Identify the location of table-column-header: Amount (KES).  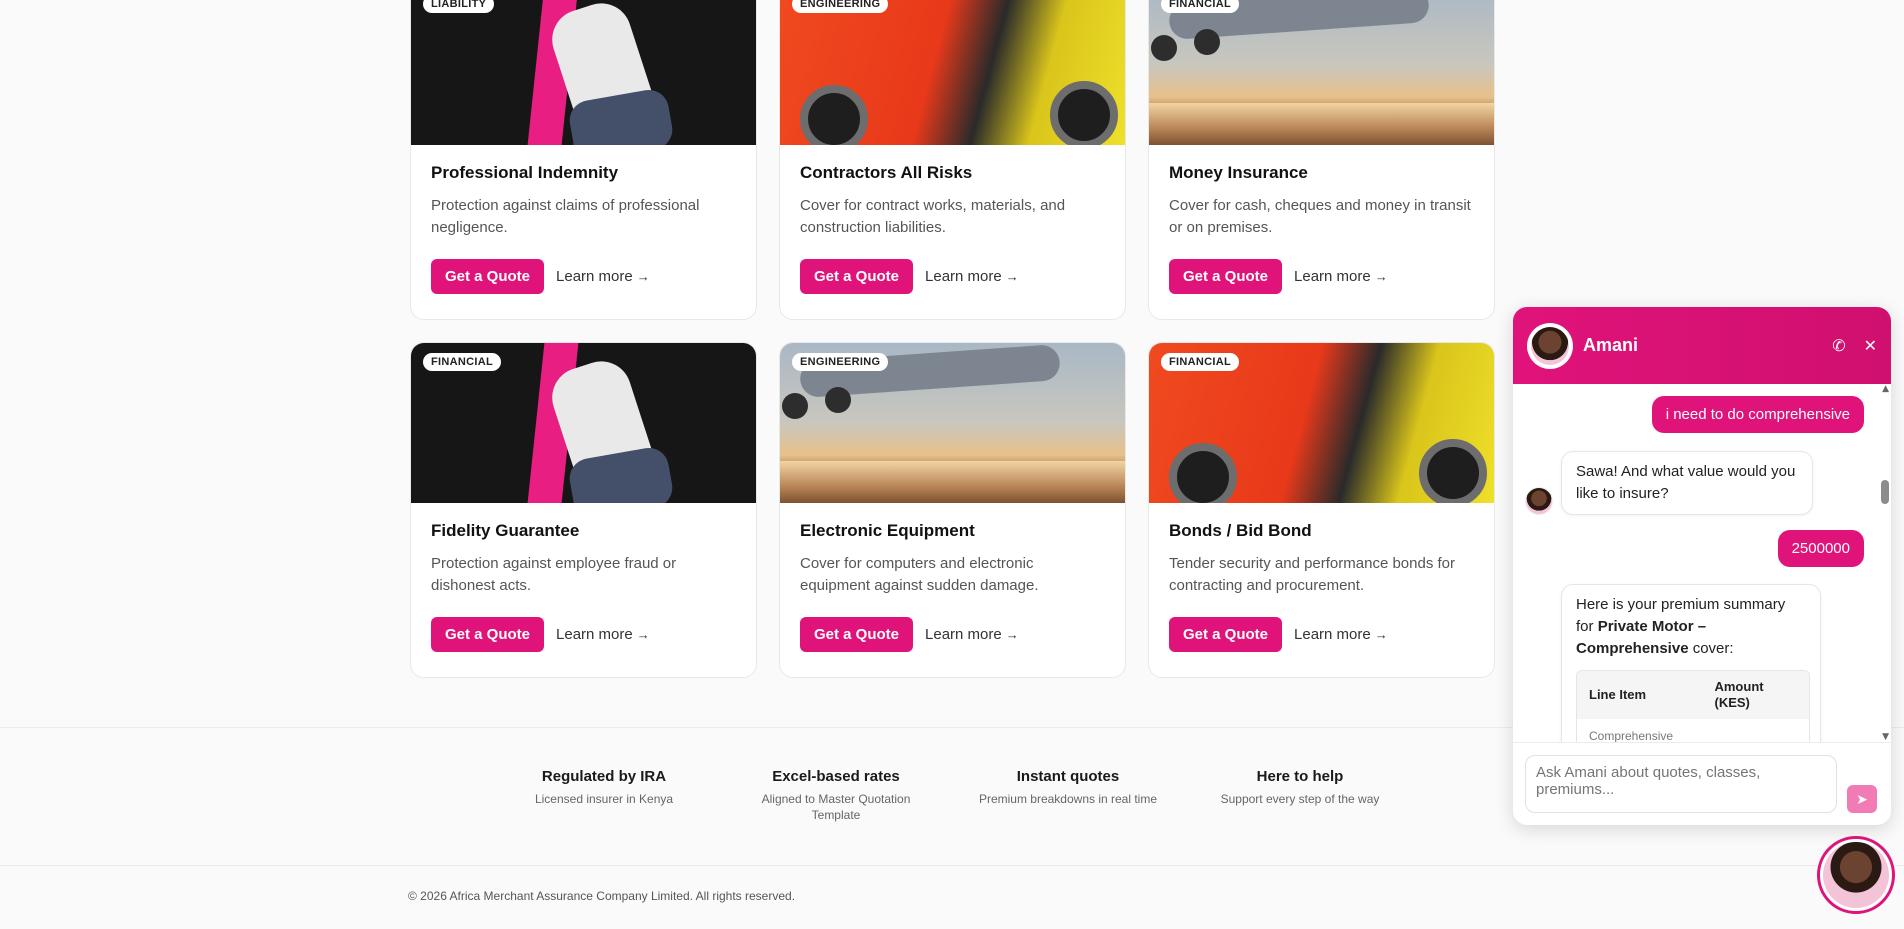
(1739, 694).